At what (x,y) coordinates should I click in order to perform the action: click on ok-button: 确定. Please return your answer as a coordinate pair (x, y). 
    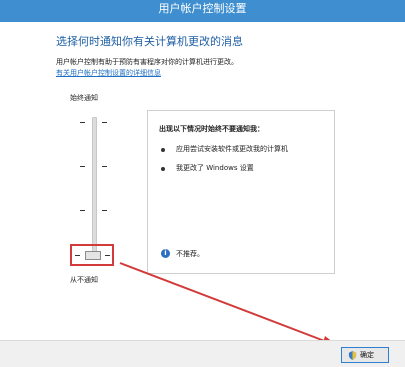
    Looking at the image, I should click on (365, 355).